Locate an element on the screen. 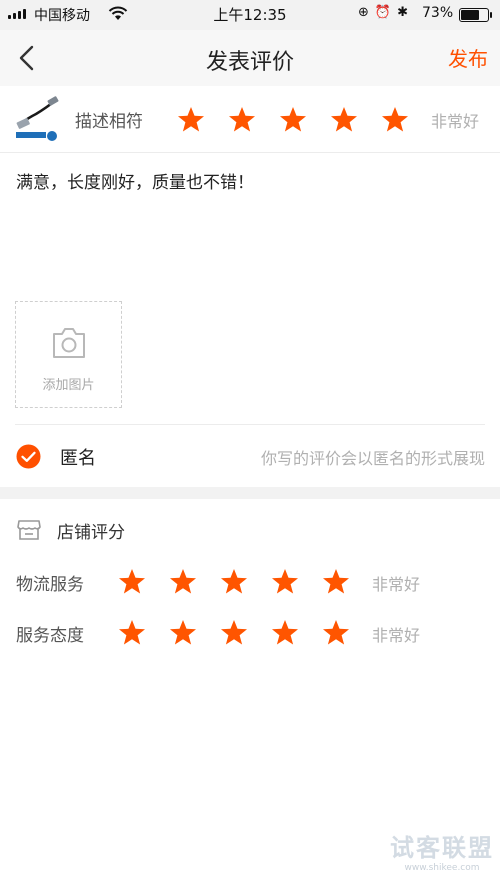 The width and height of the screenshot is (500, 889). back-chevron-icon is located at coordinates (28, 58).